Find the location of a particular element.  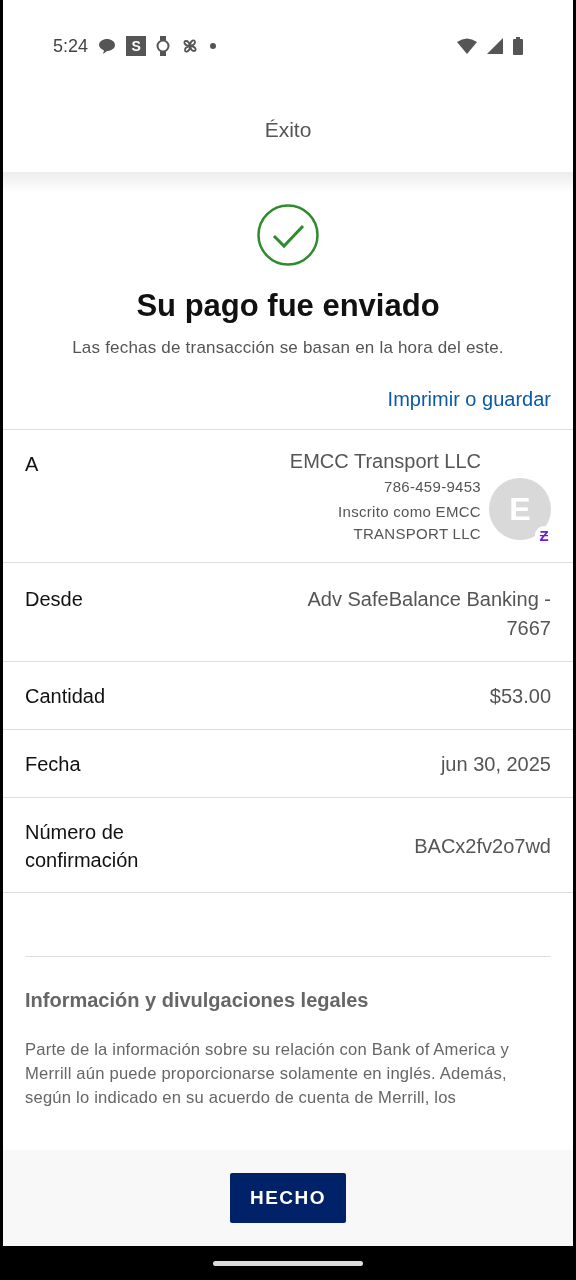

detail-value: jun 30, 2025 is located at coordinates (495, 765).